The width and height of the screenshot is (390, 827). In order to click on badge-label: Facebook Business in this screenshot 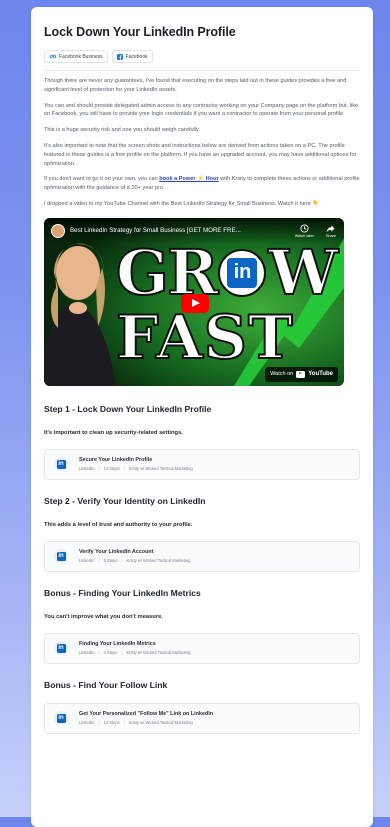, I will do `click(81, 56)`.